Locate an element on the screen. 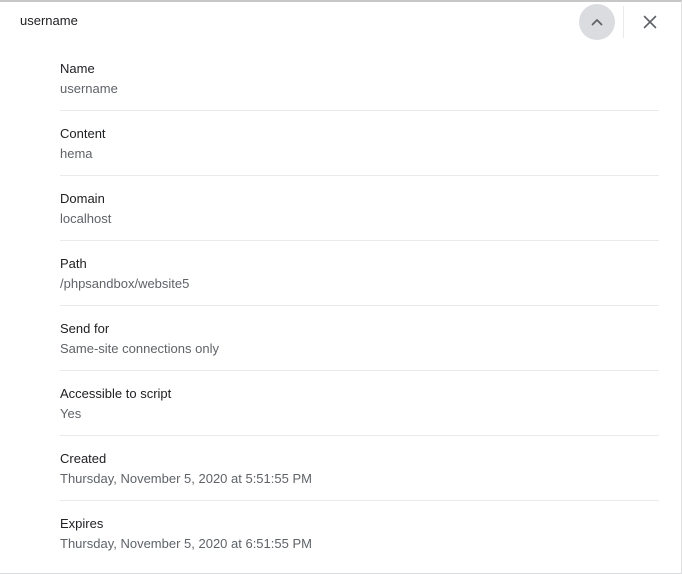 This screenshot has height=574, width=682. field-accessible-to-script: Accessible to script Yes is located at coordinates (359, 403).